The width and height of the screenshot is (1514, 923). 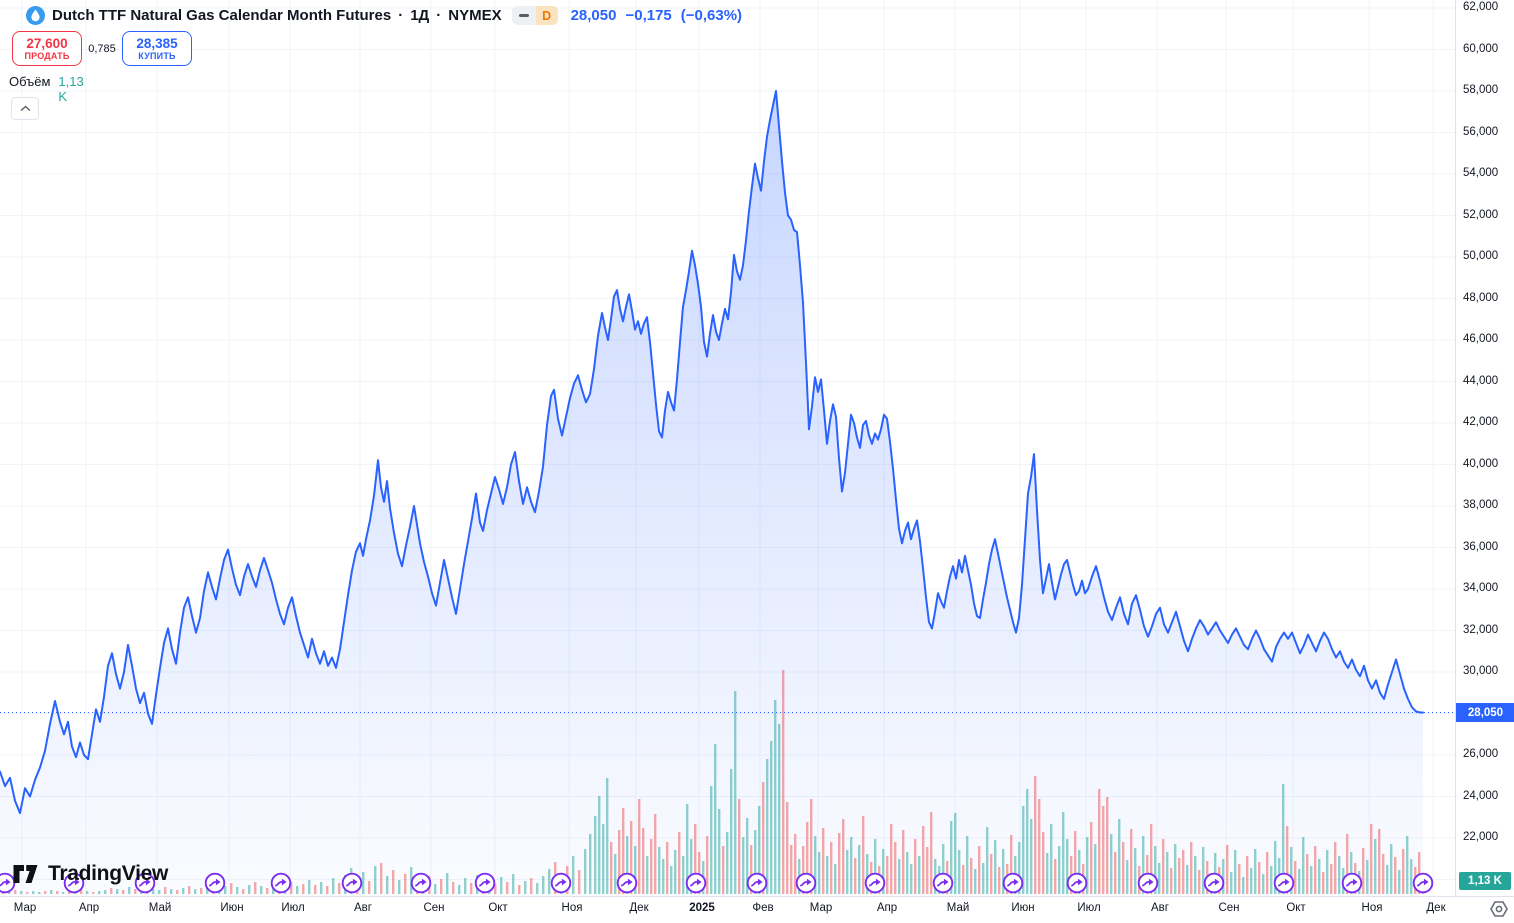 I want to click on price-info: 28,050 −0,175 (−0,63%), so click(x=656, y=15).